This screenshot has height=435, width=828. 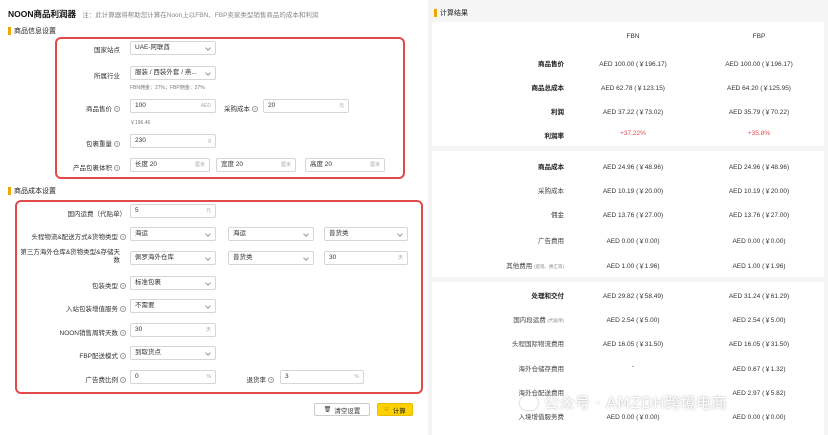 I want to click on package-label: 包装类型?, so click(x=109, y=286).